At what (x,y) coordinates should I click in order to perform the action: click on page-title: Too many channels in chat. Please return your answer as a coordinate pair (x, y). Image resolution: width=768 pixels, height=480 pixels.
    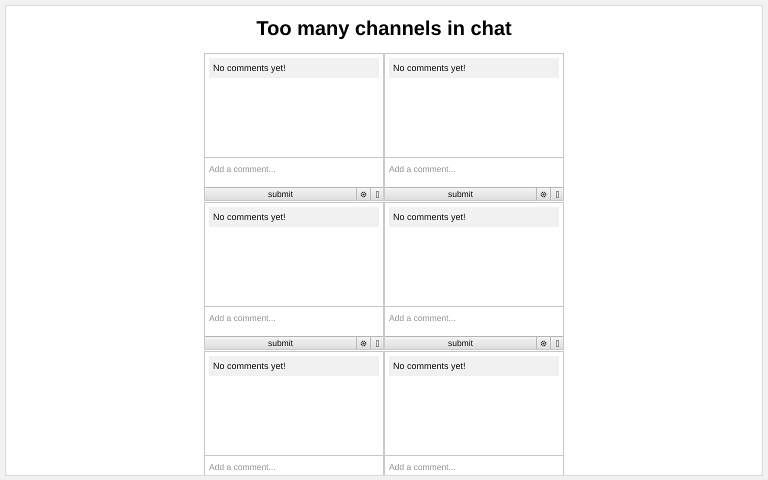
    Looking at the image, I should click on (384, 29).